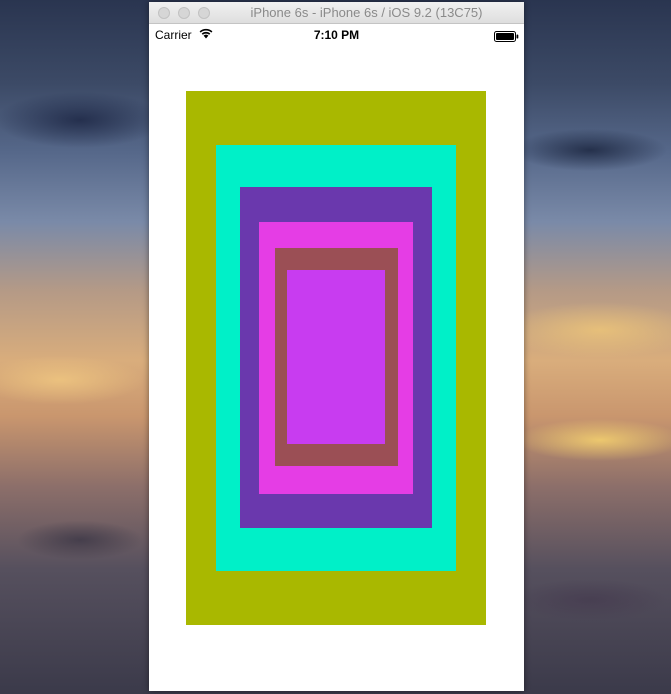  What do you see at coordinates (366, 12) in the screenshot?
I see `window-title: iPhone 6s - iPhone 6s / iOS 9.2 (13C75)` at bounding box center [366, 12].